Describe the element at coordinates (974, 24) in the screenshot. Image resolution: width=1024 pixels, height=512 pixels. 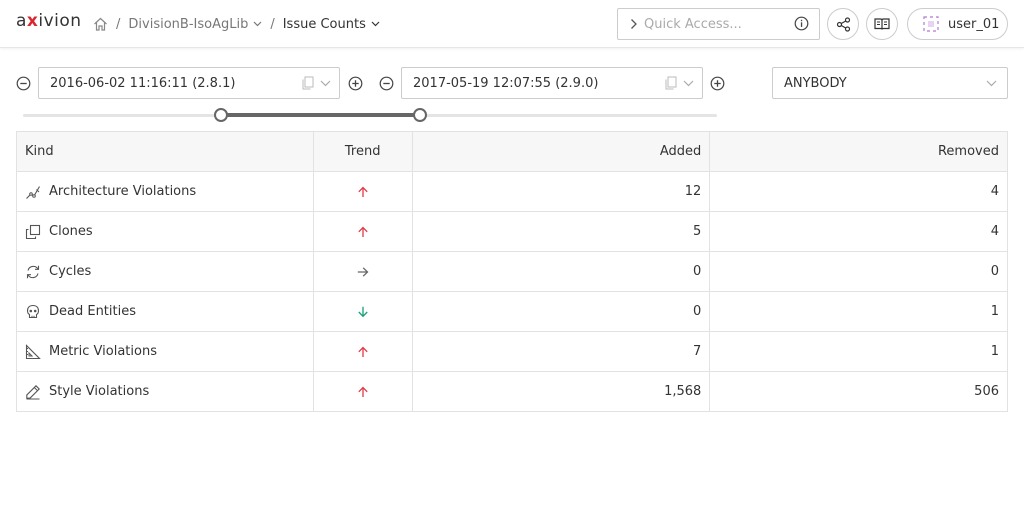
I see `username: user_01` at that location.